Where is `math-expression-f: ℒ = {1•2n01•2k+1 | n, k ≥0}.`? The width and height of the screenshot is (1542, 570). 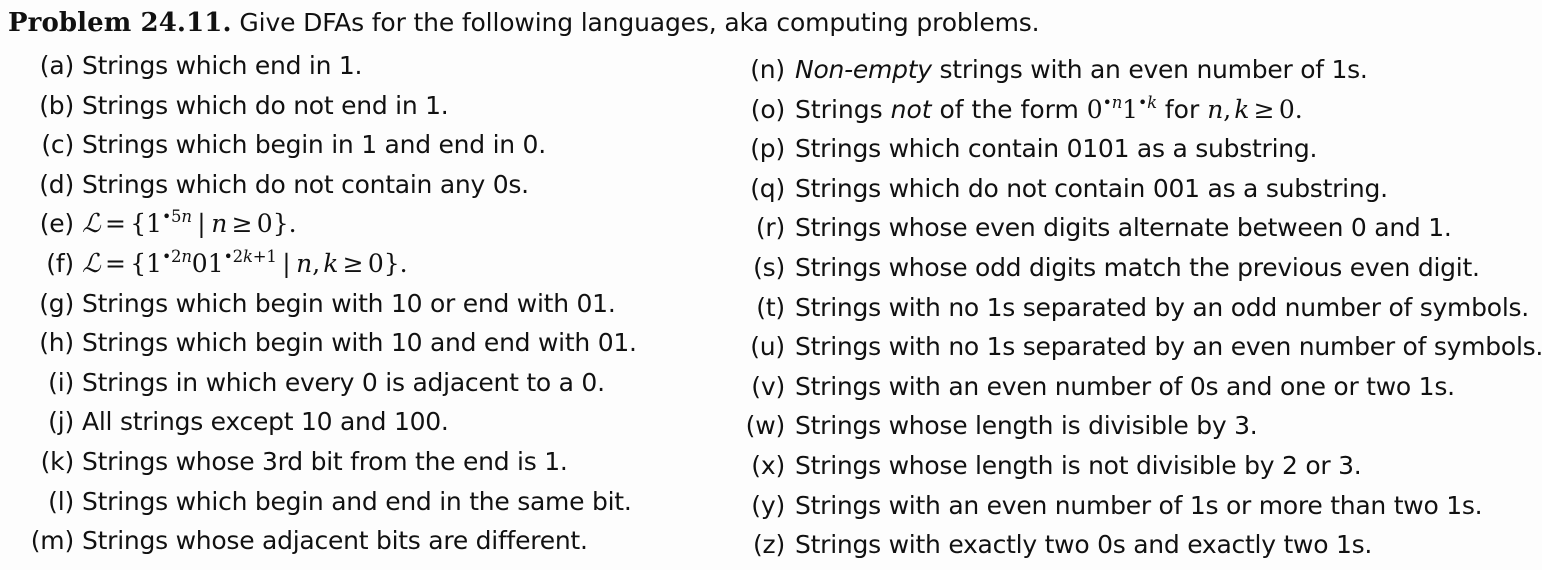
math-expression-f: ℒ = {1•2n01•2k+1 | n, k ≥0}. is located at coordinates (245, 262).